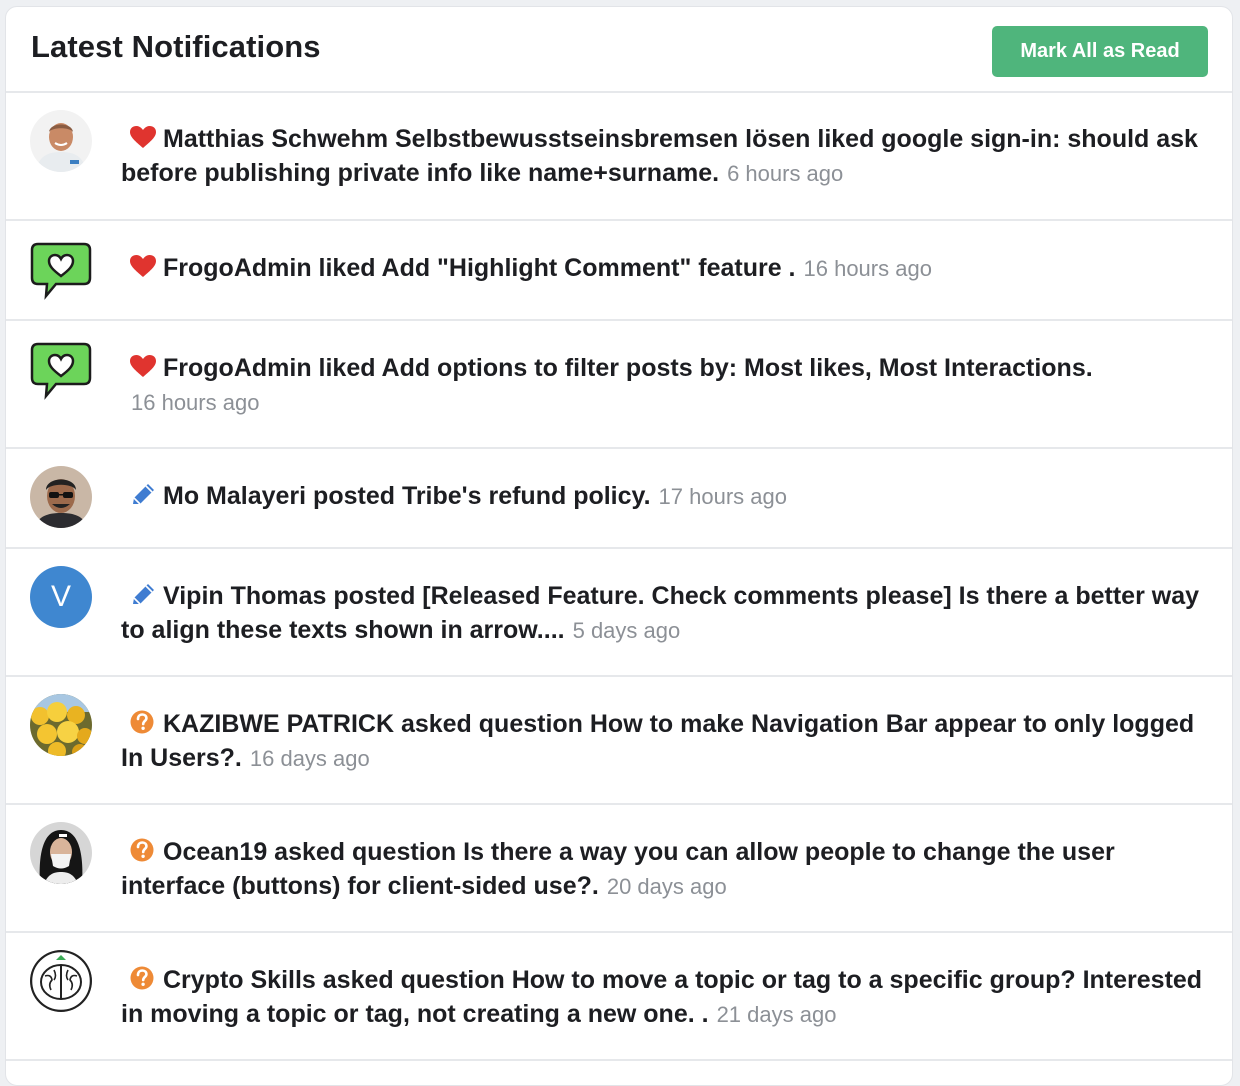 The height and width of the screenshot is (1086, 1240). Describe the element at coordinates (722, 496) in the screenshot. I see `timestamp: 17 hours ago` at that location.